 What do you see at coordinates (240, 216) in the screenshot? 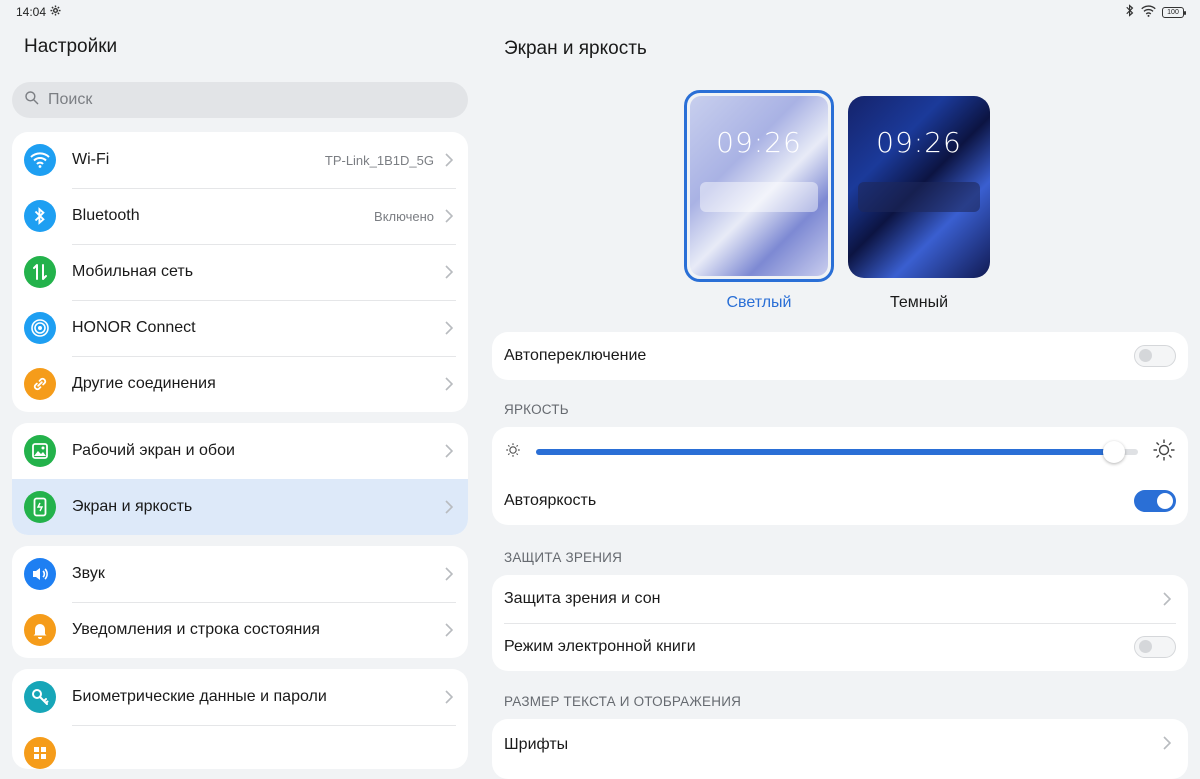
I see `sidebar-item-bluetooth: Bluetooth Включено` at bounding box center [240, 216].